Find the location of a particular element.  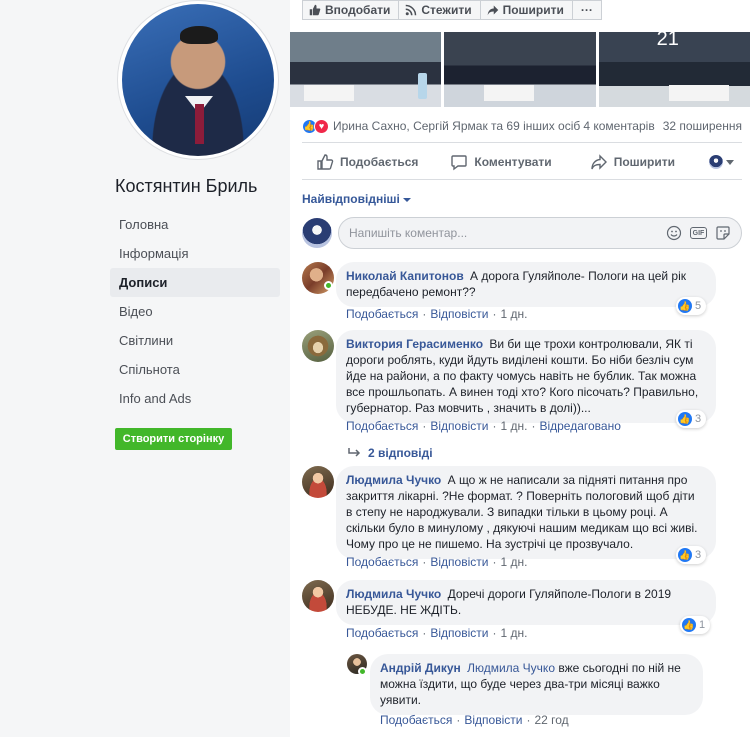

follow-label: Стежити is located at coordinates (446, 10).